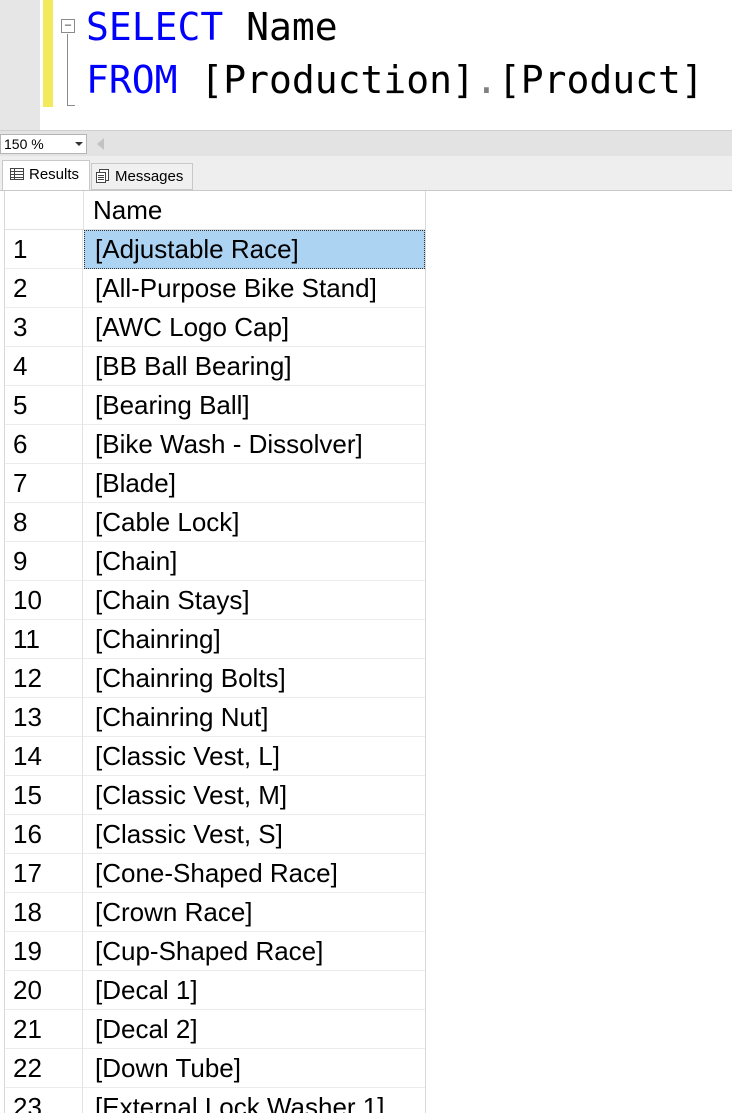 This screenshot has height=1113, width=732. Describe the element at coordinates (79, 144) in the screenshot. I see `chevron-down-icon` at that location.